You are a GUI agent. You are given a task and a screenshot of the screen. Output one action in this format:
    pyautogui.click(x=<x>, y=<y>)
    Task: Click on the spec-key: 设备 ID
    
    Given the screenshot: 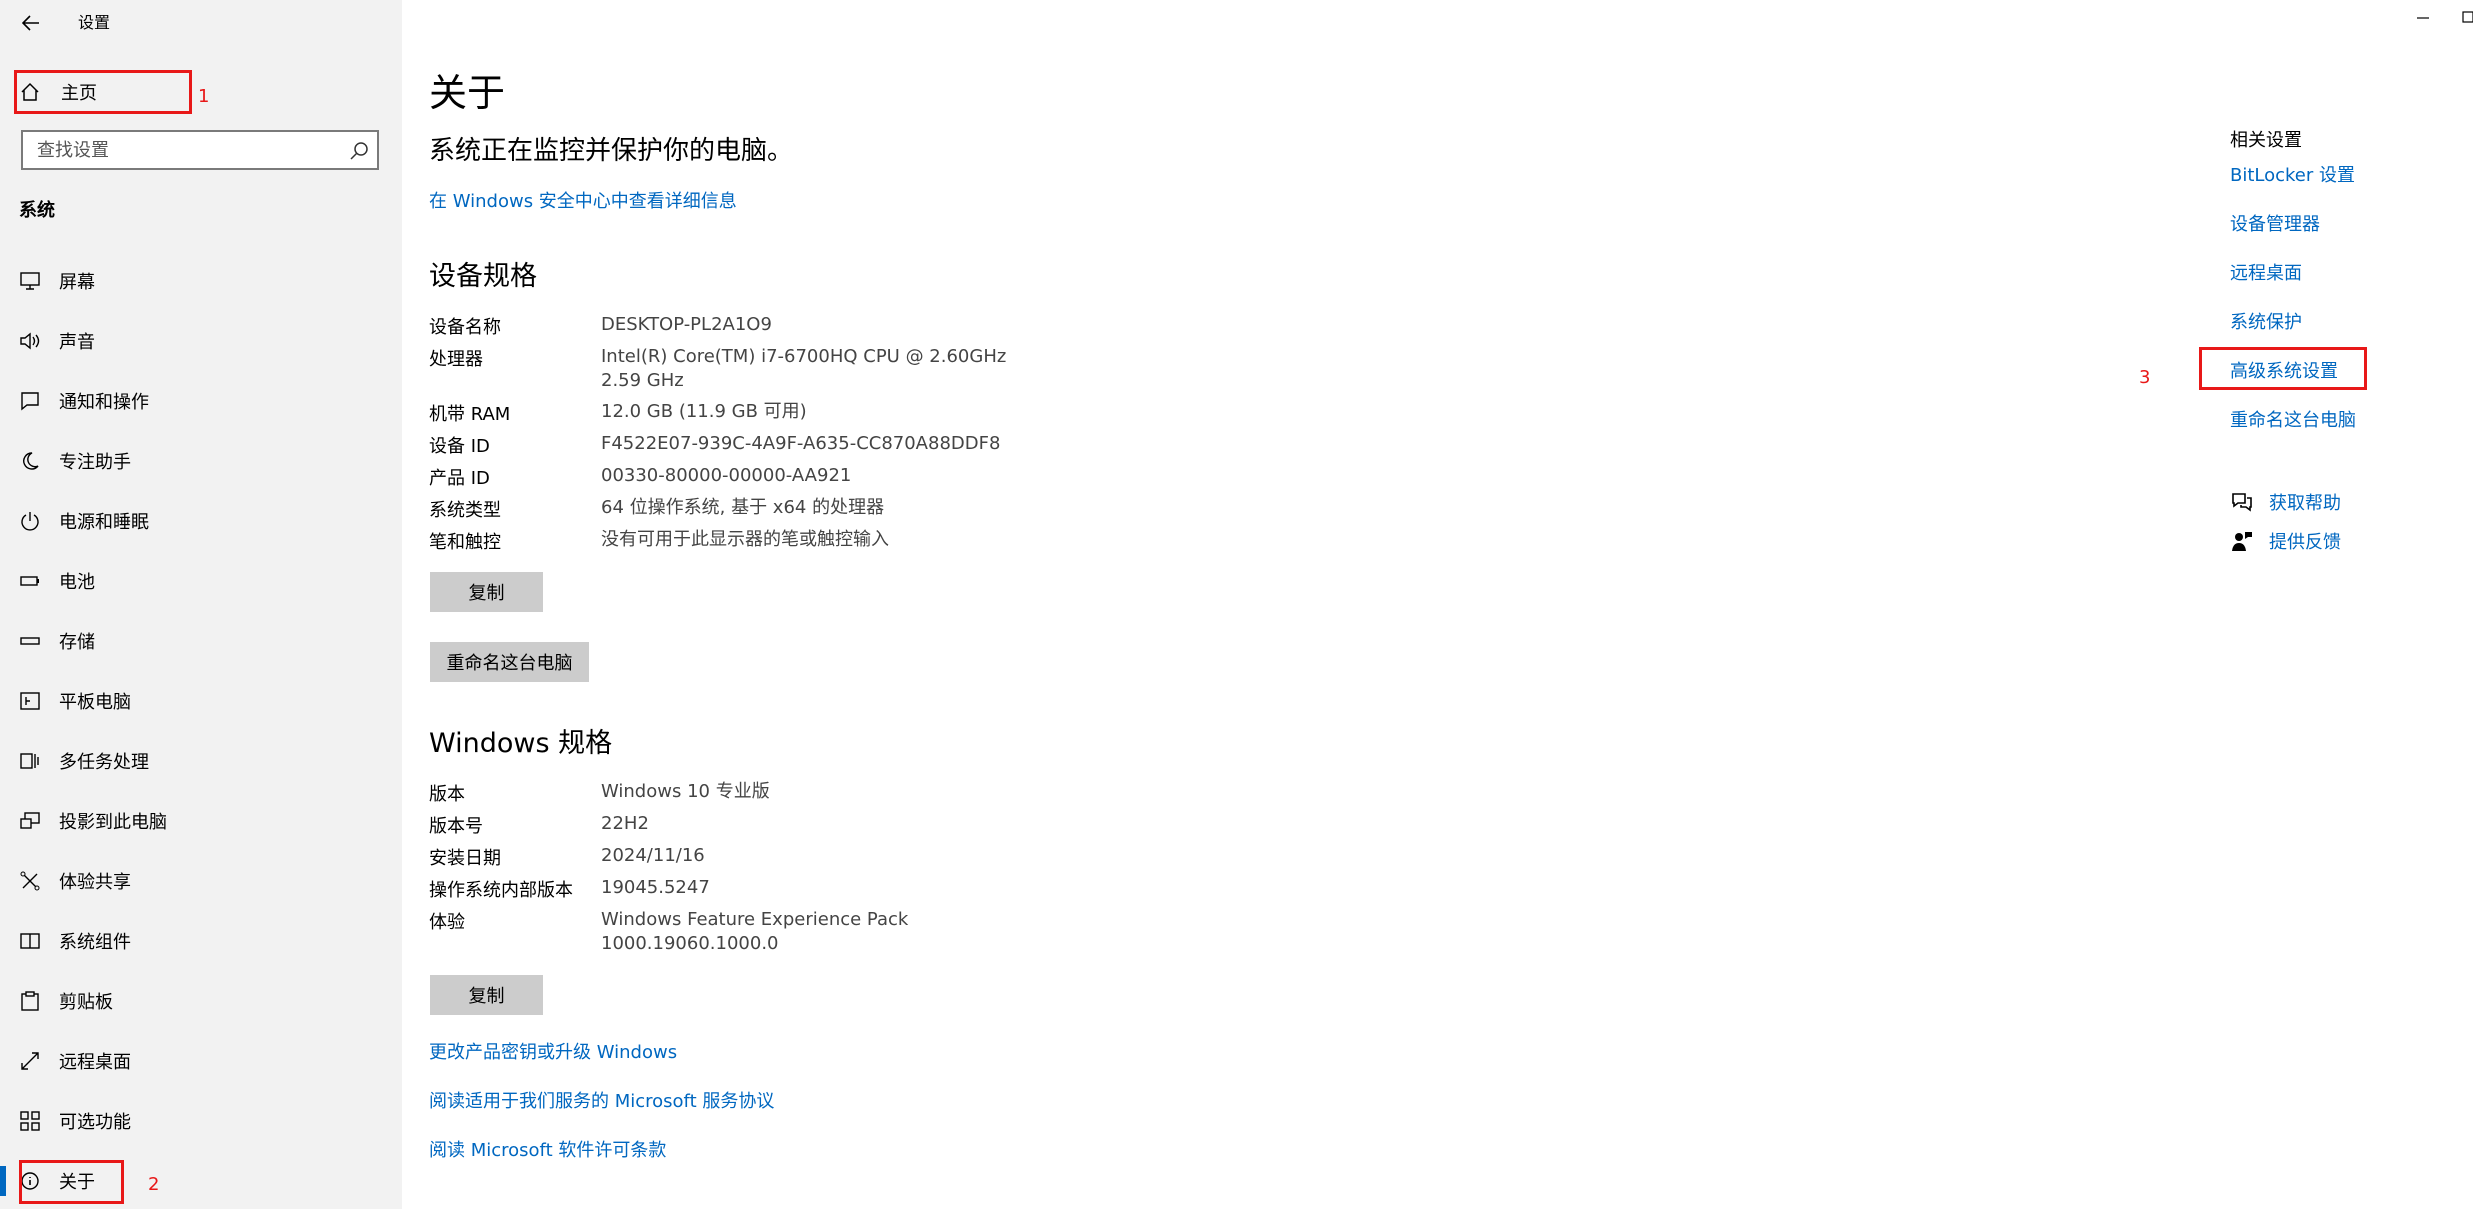 What is the action you would take?
    pyautogui.click(x=459, y=446)
    